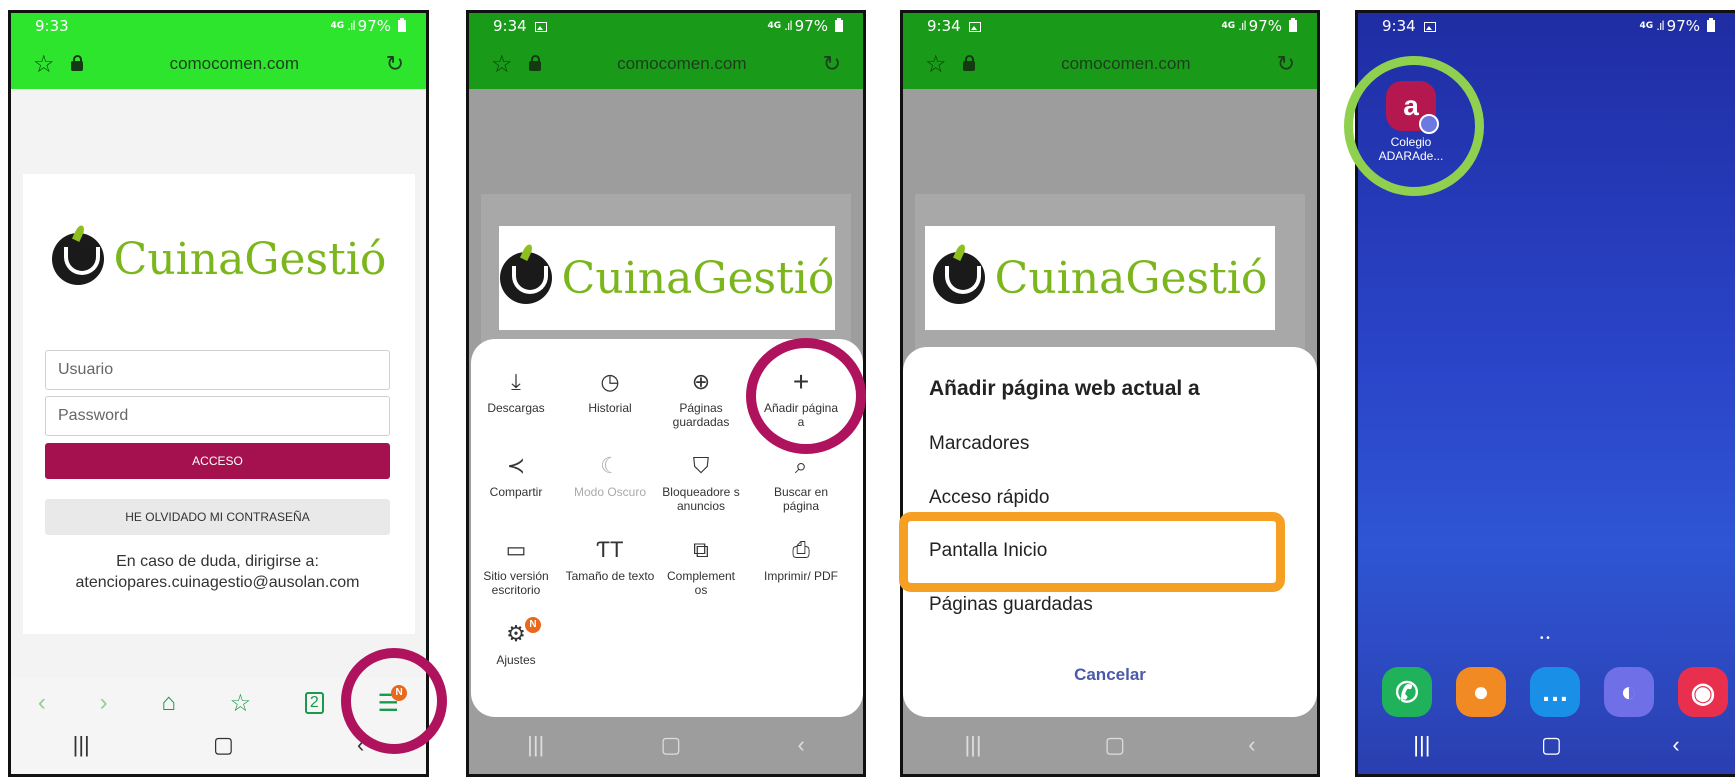  Describe the element at coordinates (701, 566) in the screenshot. I see `menu-item-addons: ⧉ Complement os` at that location.